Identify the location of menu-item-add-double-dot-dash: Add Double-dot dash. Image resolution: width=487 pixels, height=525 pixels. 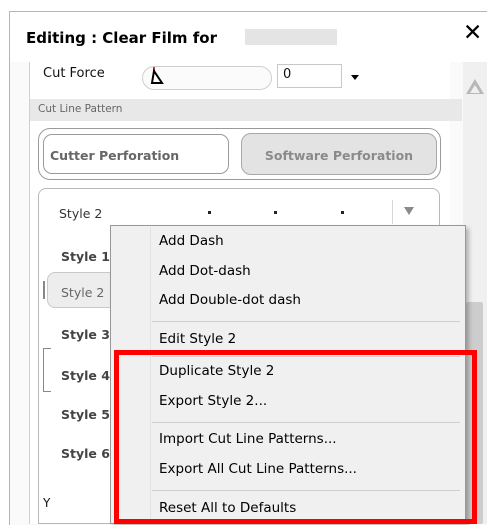
(230, 300).